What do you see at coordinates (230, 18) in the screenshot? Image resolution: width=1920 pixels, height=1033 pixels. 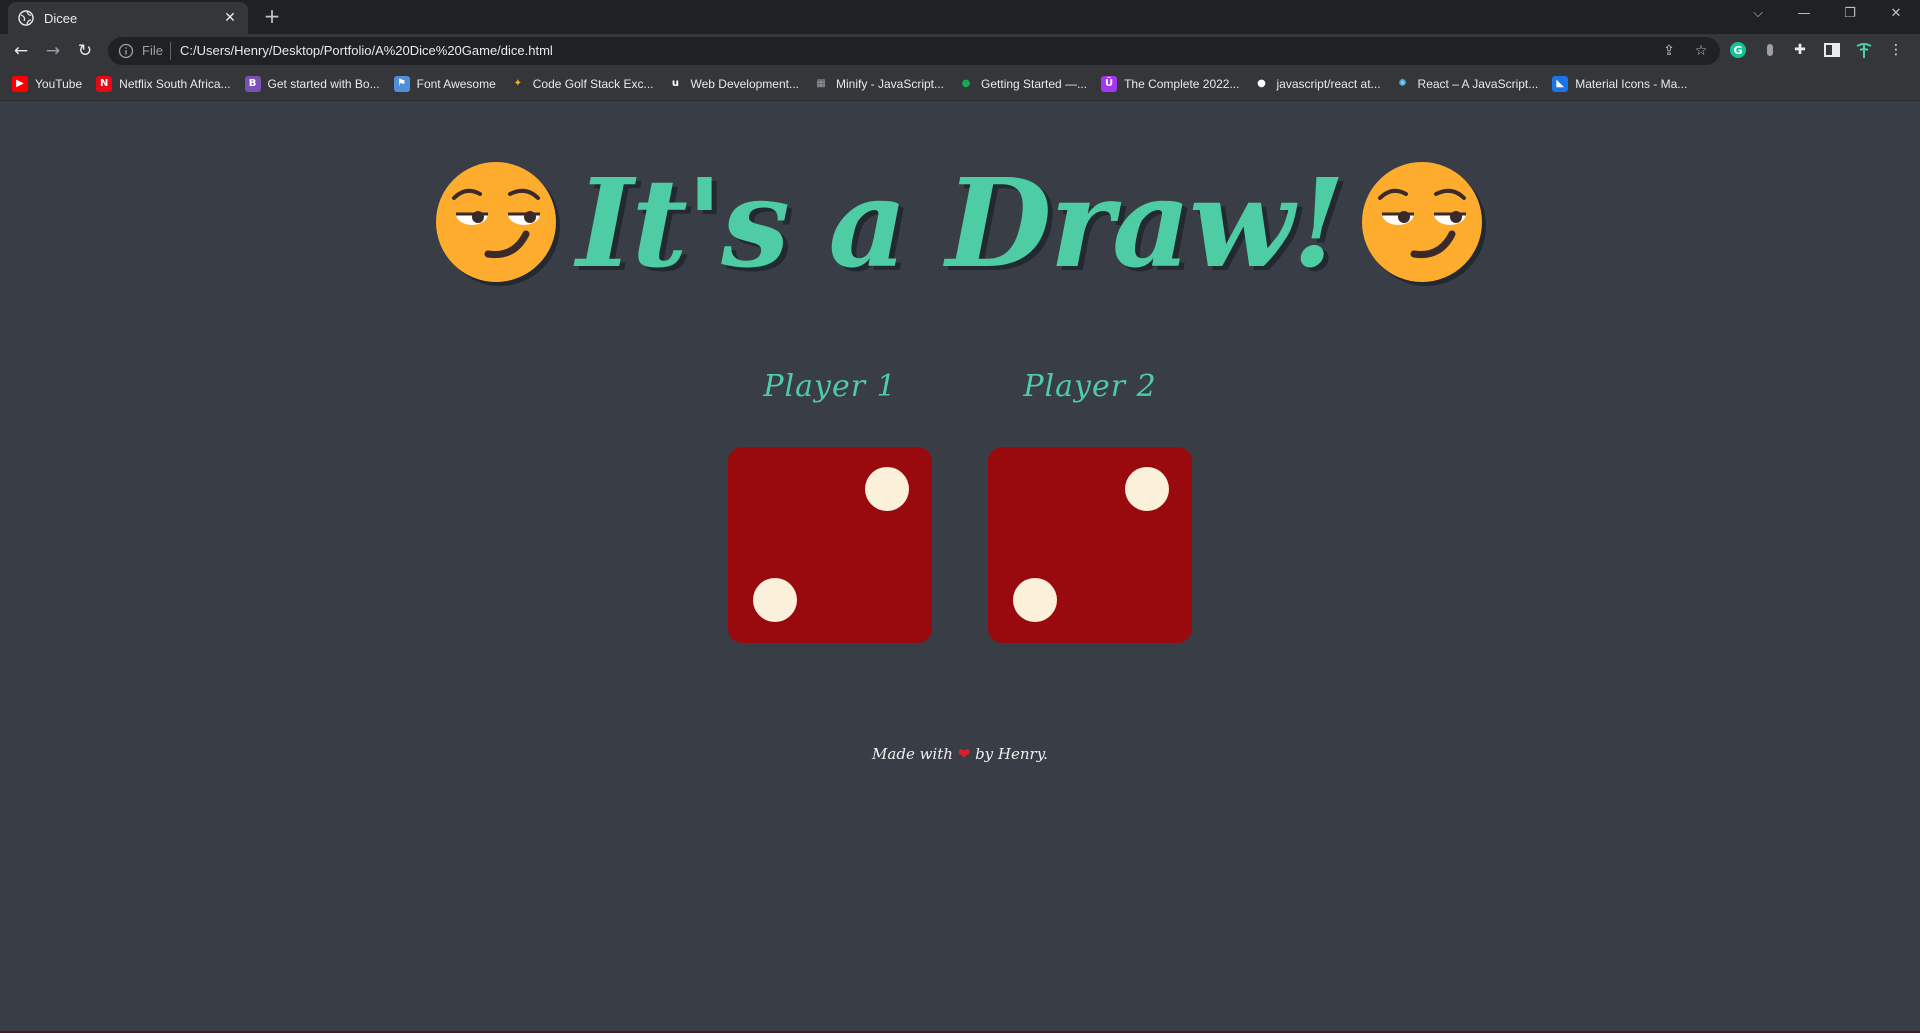 I see `tab-close-icon: ✕` at bounding box center [230, 18].